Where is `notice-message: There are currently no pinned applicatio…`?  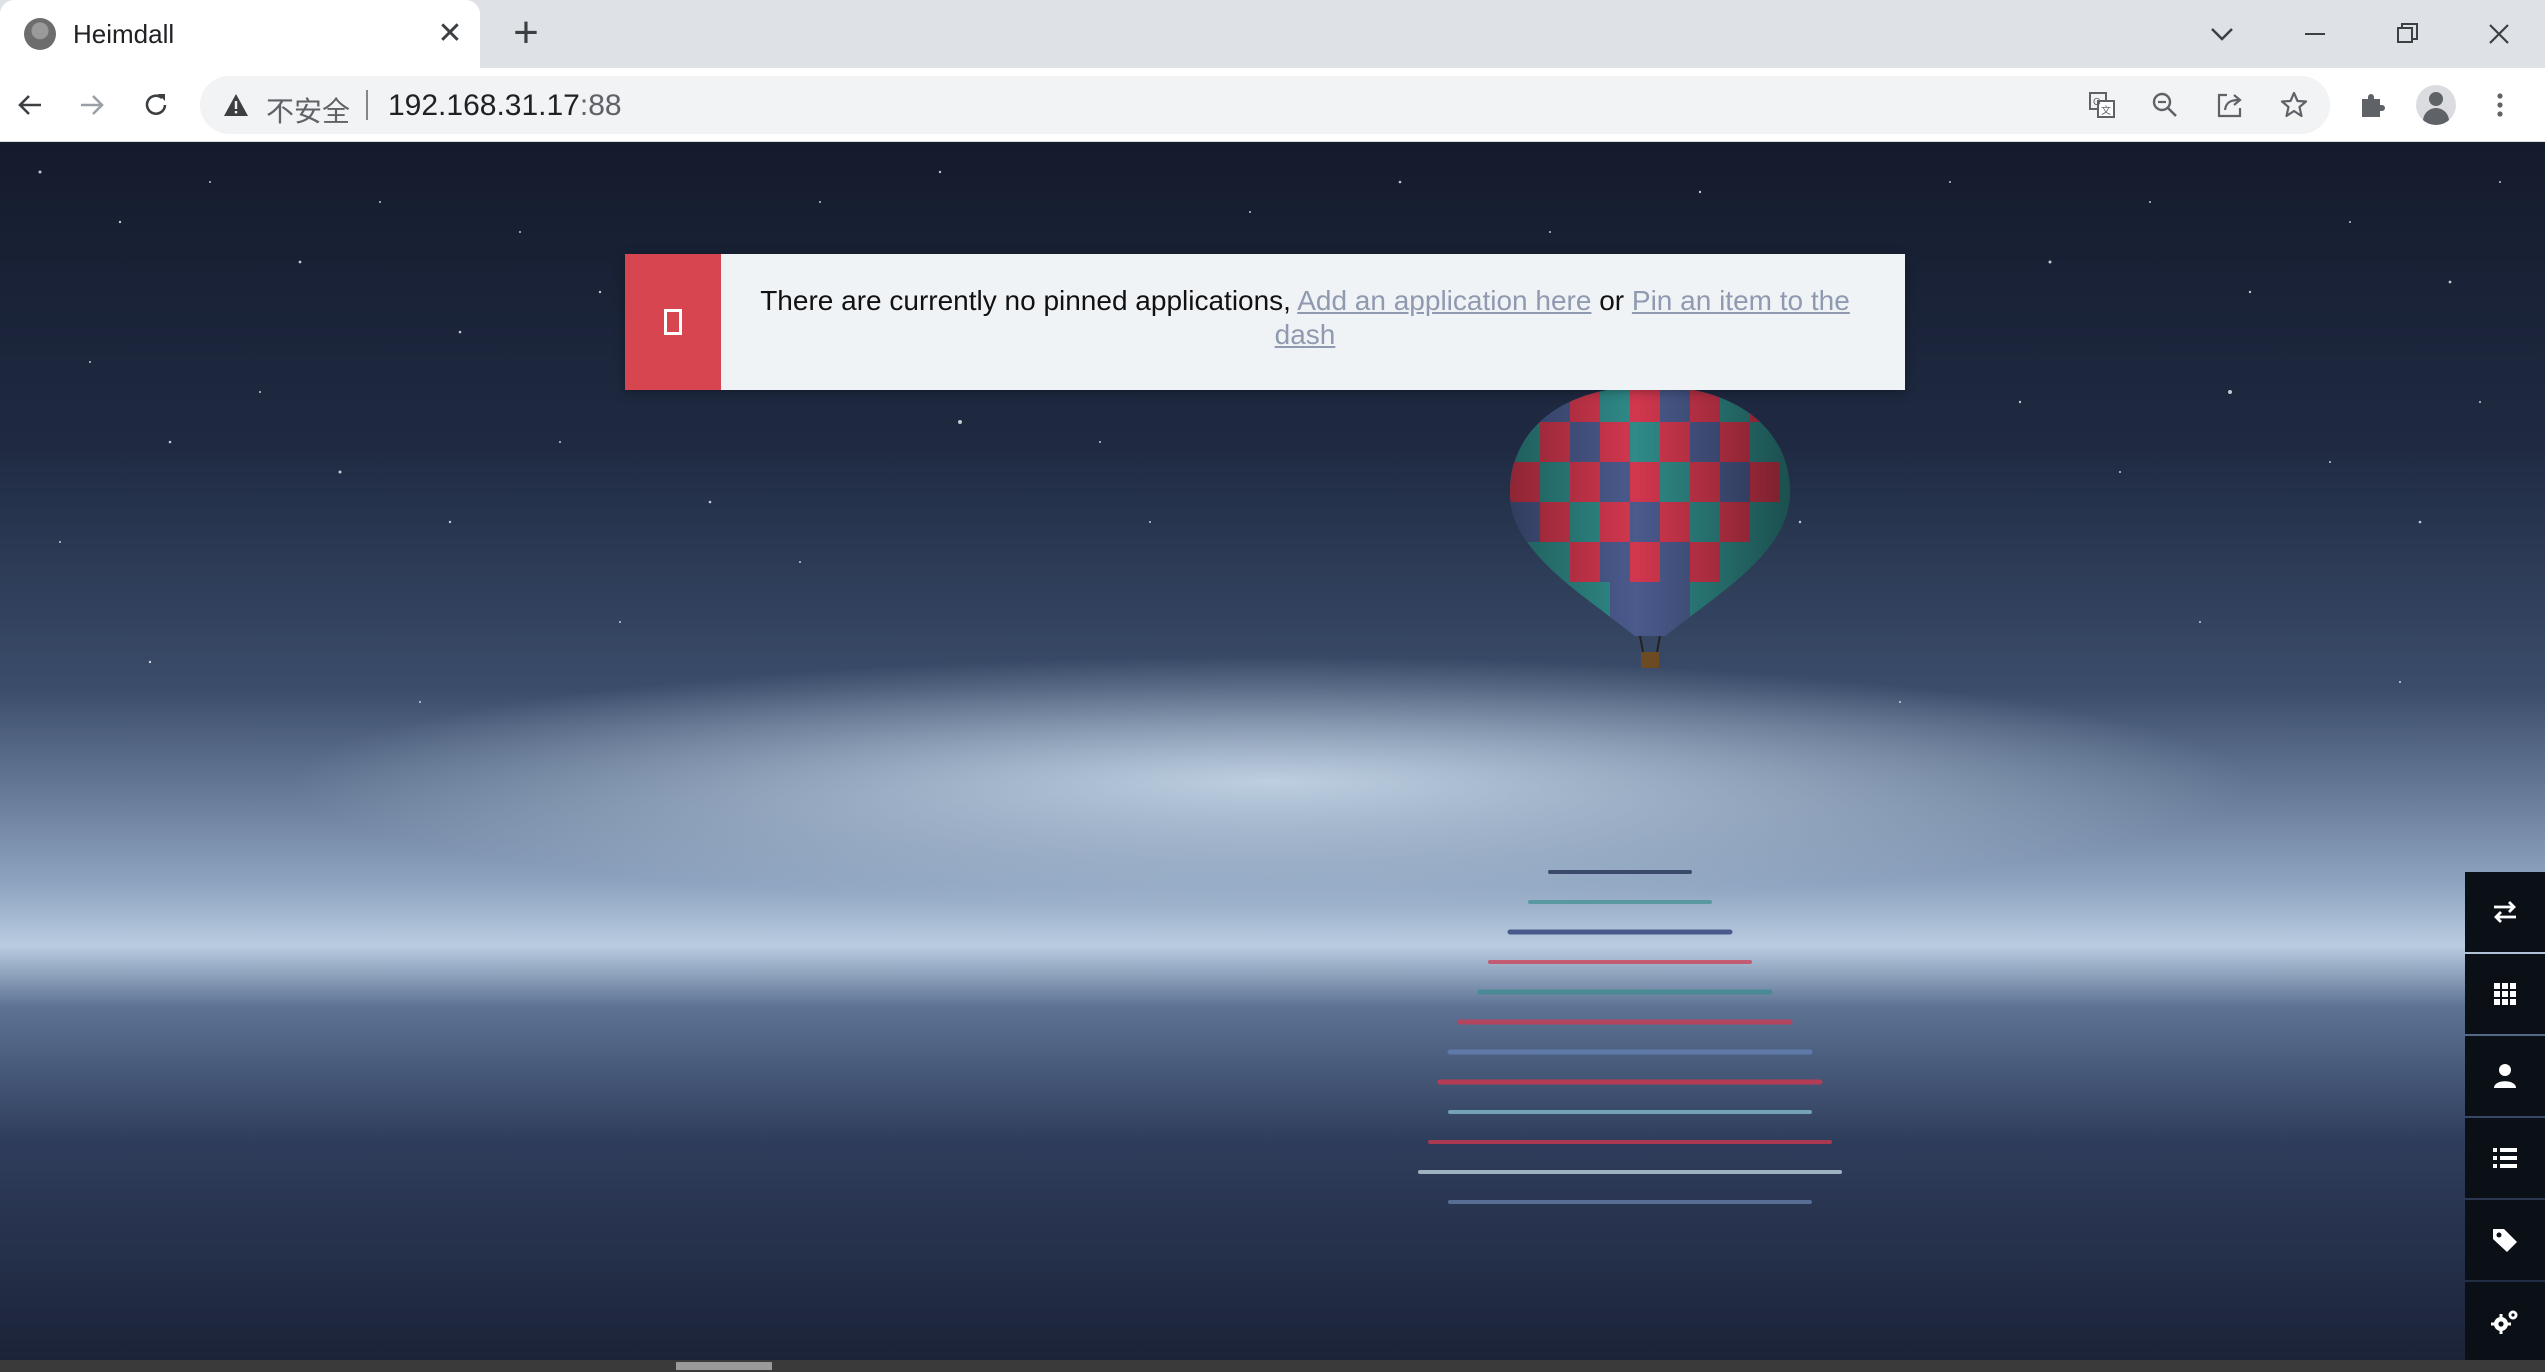 notice-message: There are currently no pinned applicatio… is located at coordinates (1305, 318).